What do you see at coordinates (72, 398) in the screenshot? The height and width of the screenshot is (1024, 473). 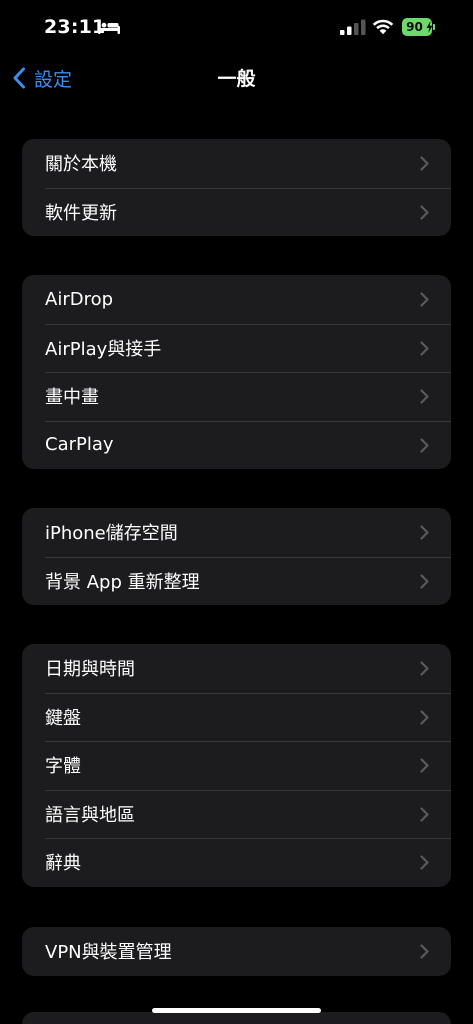 I see `row-label: 畫中畫` at bounding box center [72, 398].